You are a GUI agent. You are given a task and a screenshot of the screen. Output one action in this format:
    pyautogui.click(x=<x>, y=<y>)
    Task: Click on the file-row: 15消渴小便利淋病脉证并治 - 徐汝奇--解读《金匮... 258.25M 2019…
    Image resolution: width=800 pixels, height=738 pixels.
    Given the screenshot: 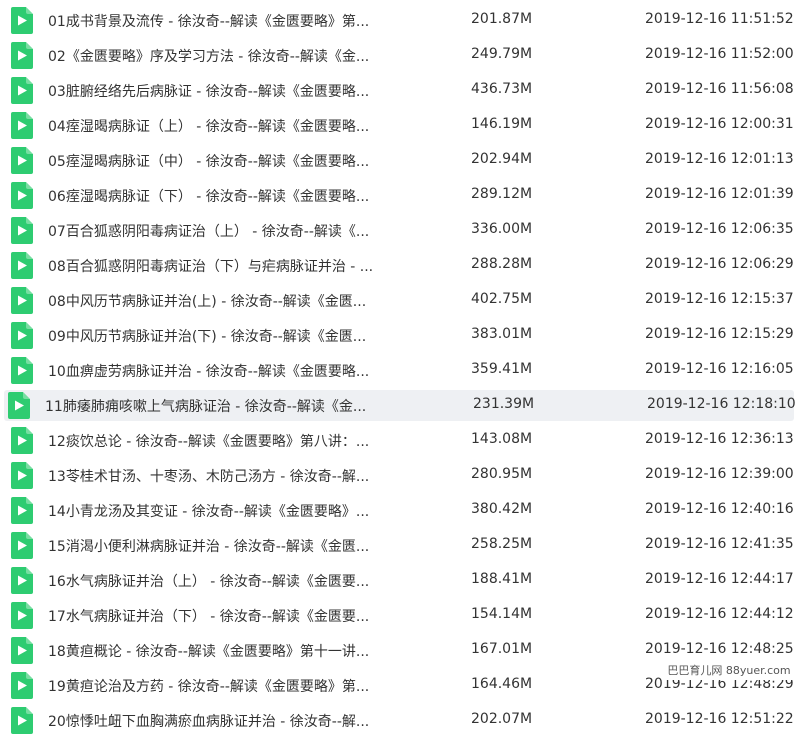 What is the action you would take?
    pyautogui.click(x=400, y=545)
    